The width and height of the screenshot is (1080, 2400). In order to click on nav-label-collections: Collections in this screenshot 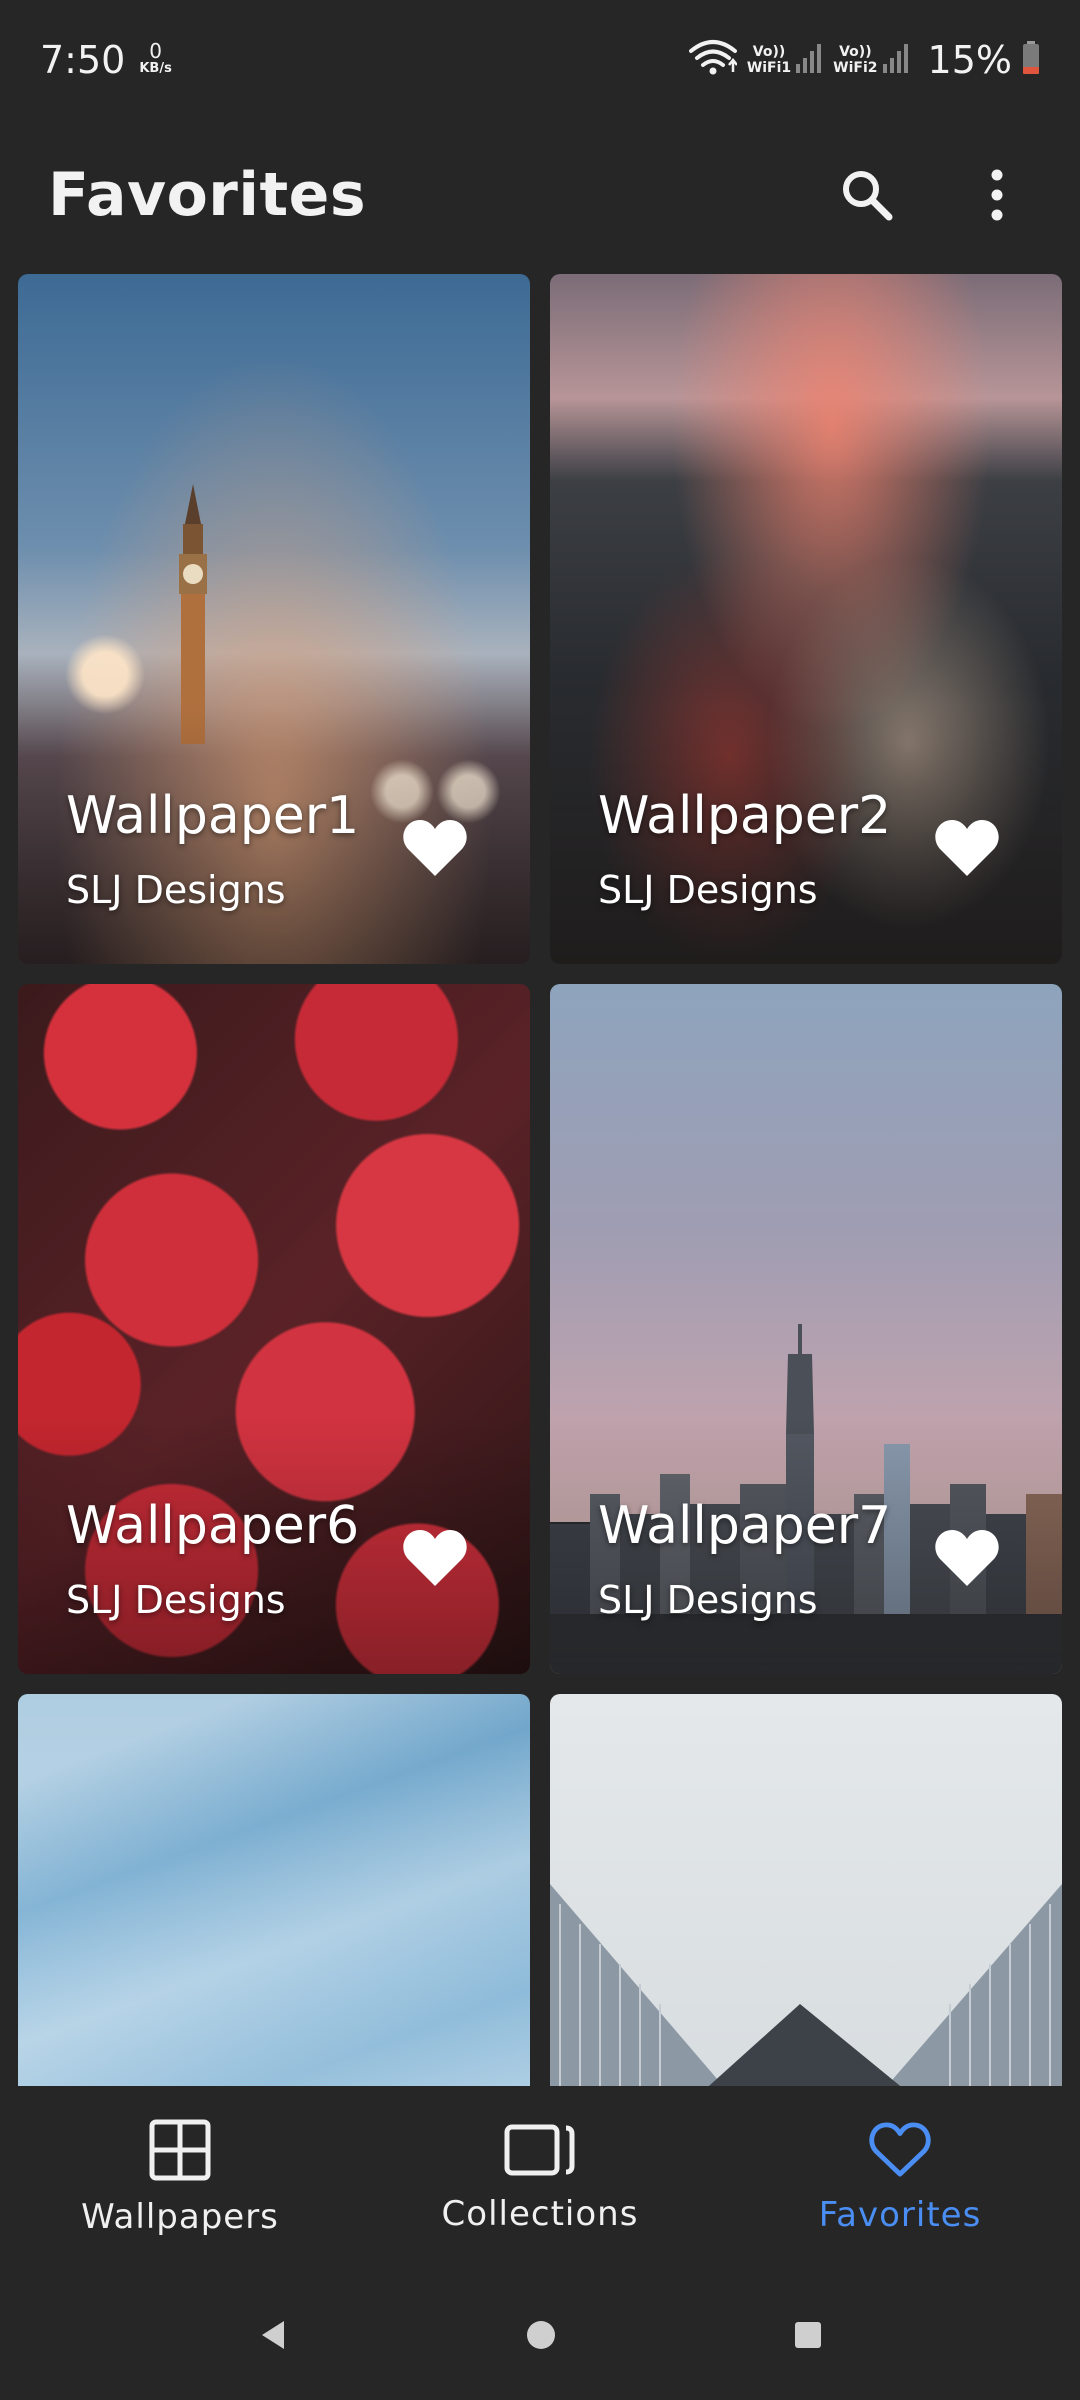, I will do `click(540, 2214)`.